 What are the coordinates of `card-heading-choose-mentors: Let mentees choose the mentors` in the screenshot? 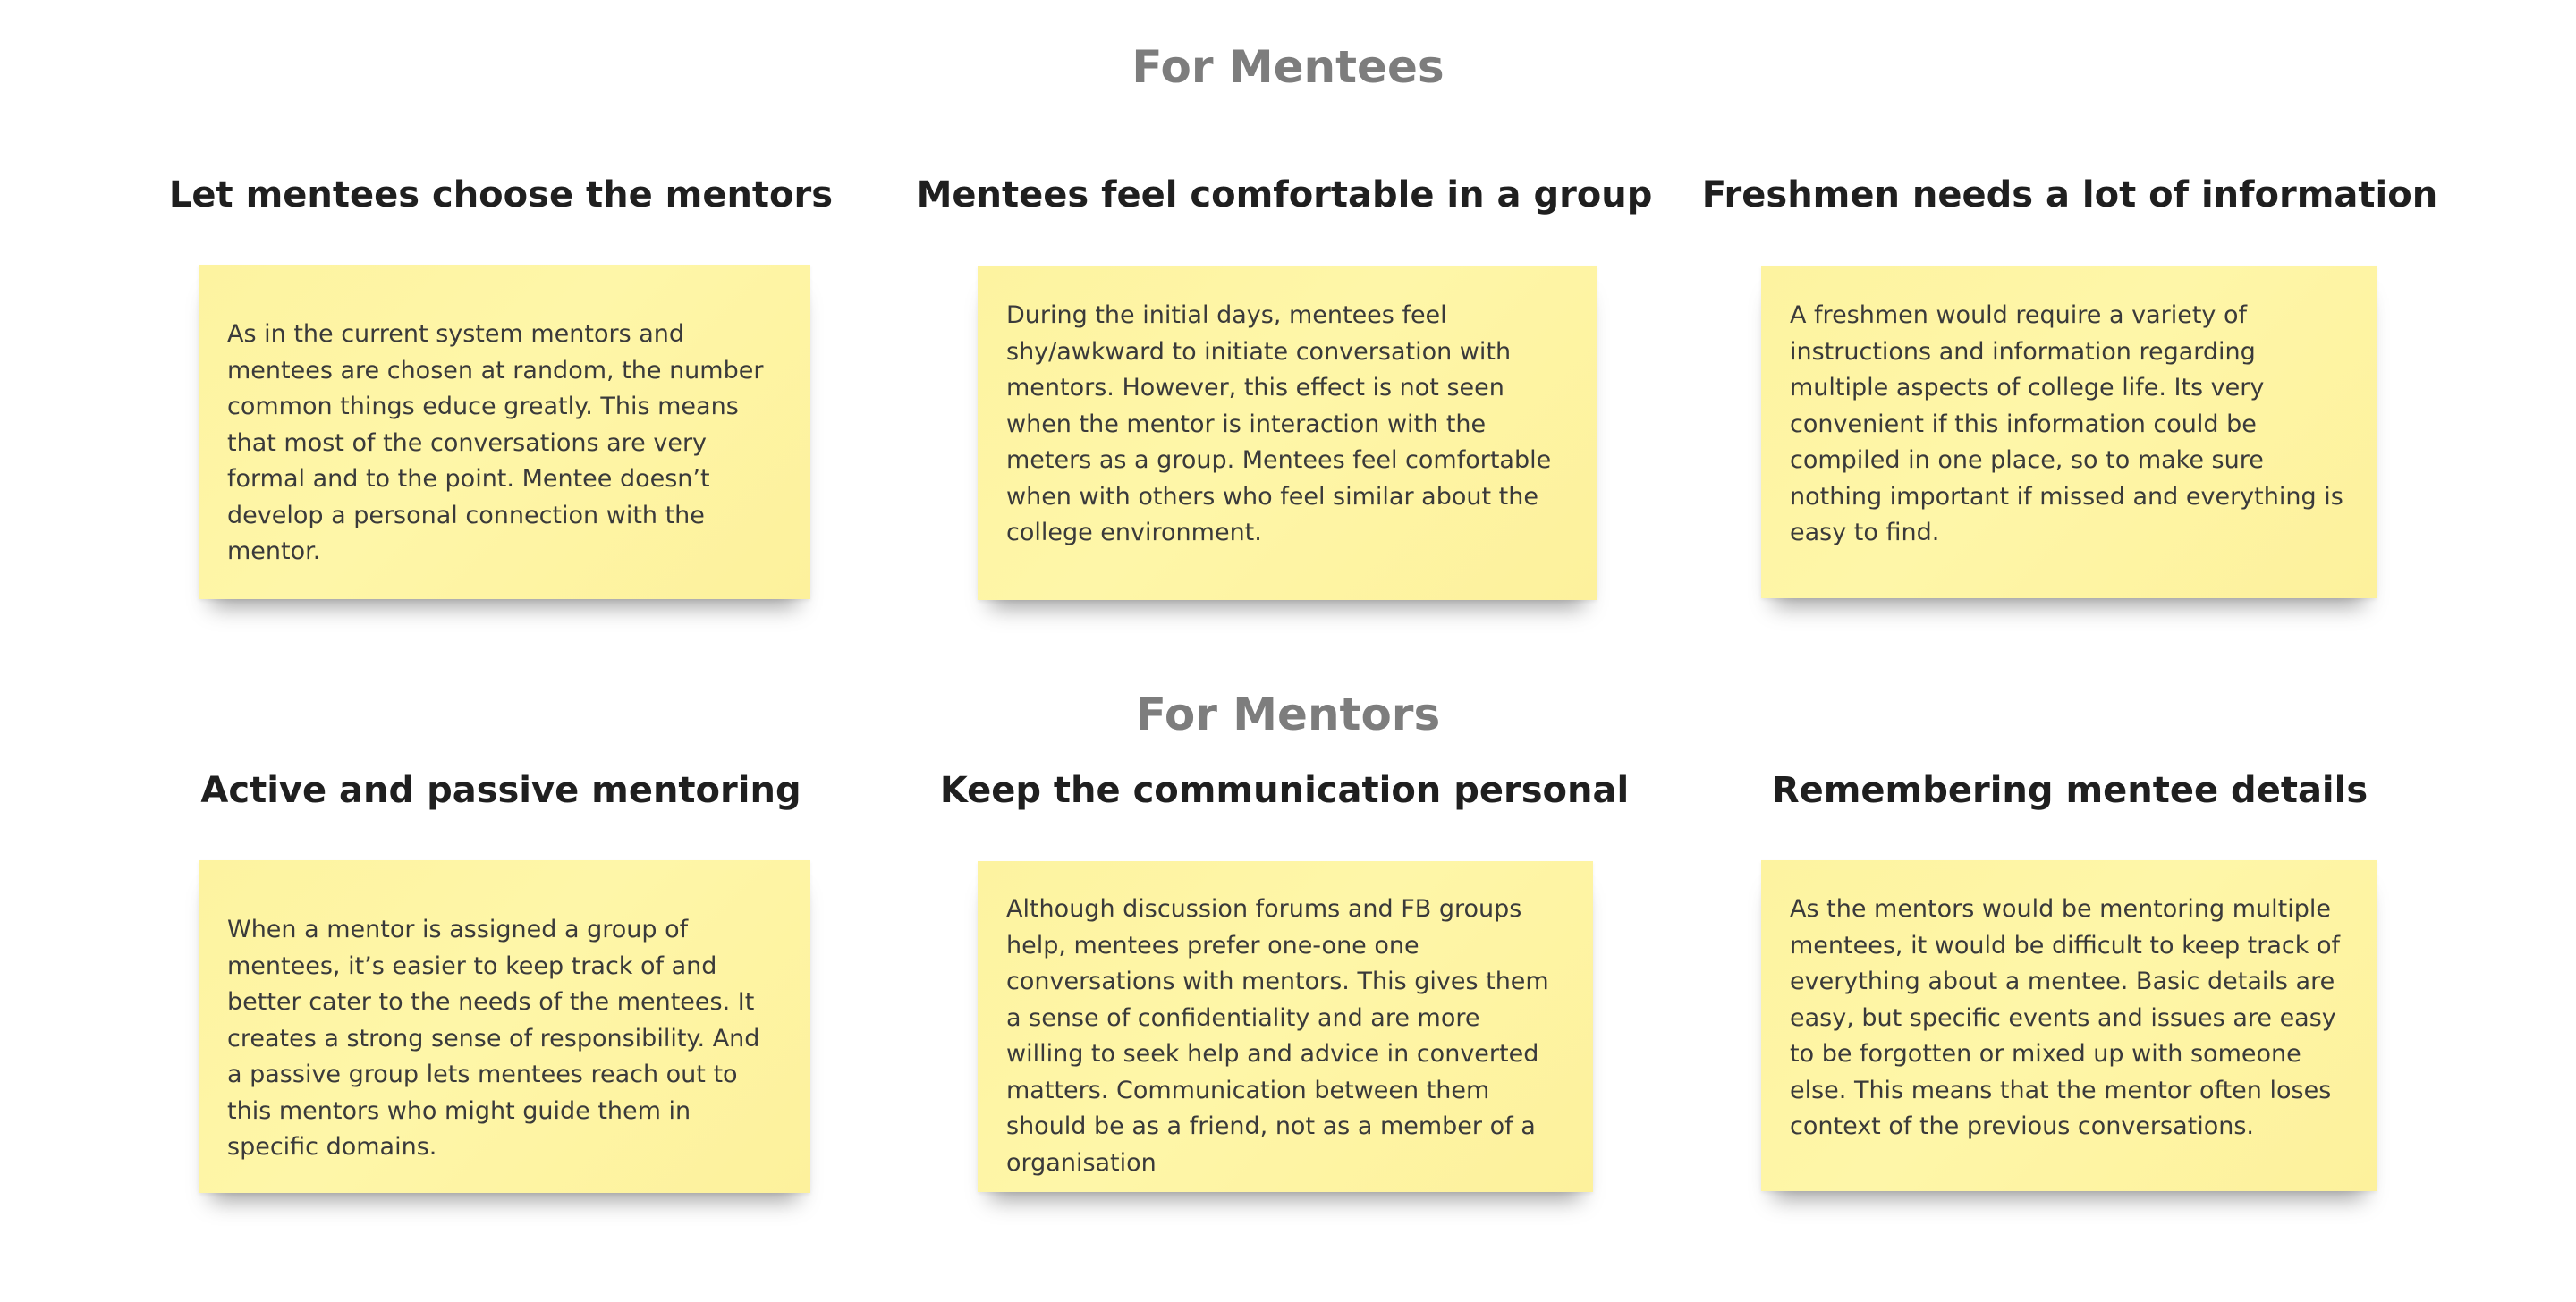 It's located at (501, 195).